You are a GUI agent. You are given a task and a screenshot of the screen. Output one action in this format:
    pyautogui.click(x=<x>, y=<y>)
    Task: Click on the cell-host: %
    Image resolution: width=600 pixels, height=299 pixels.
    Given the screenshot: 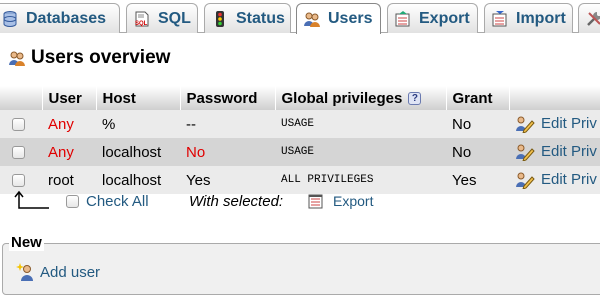 What is the action you would take?
    pyautogui.click(x=138, y=124)
    